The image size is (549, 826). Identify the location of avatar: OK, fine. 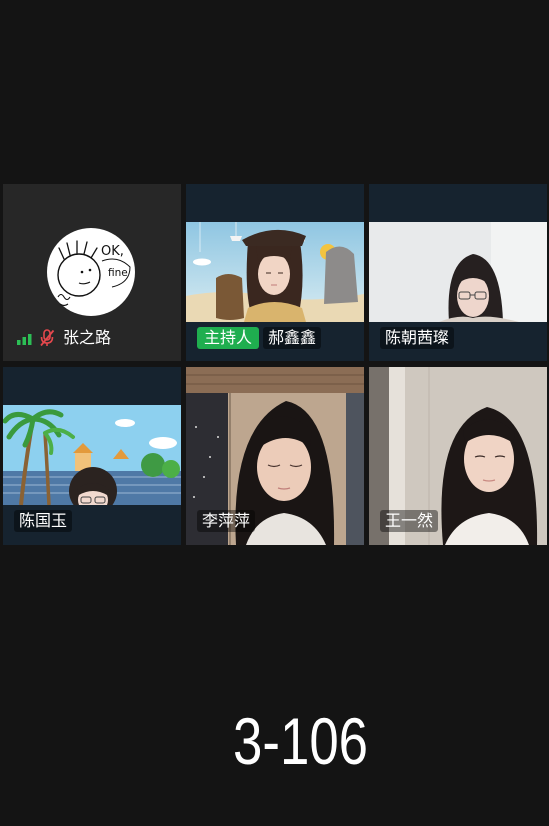
(91, 272).